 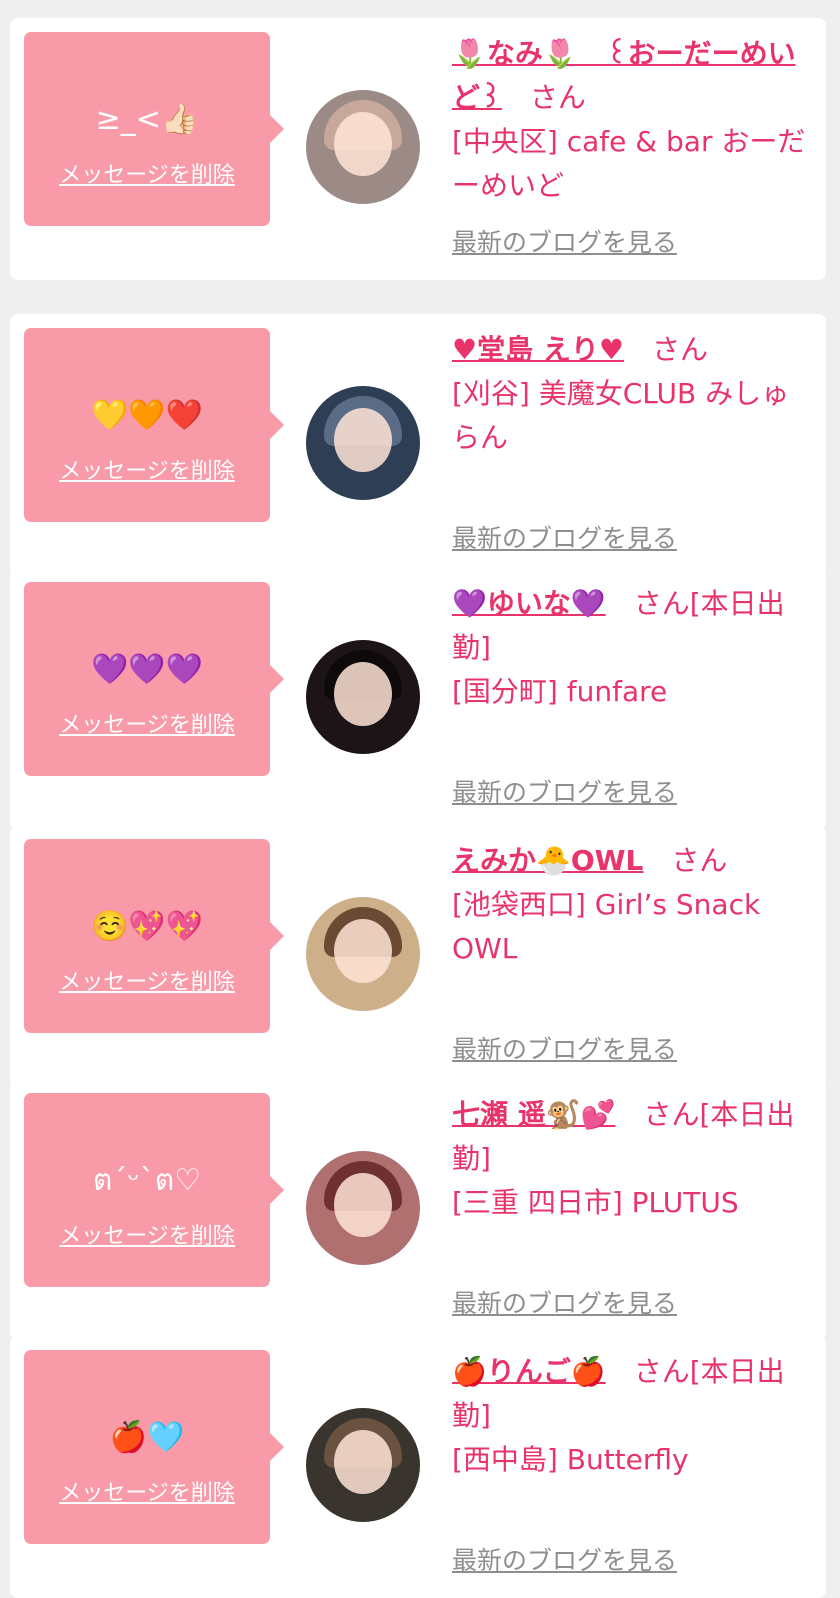 I want to click on cast-info: 🍎りんご🍎 さん[本日出勤] [西中島] Butterfly, so click(x=632, y=1416).